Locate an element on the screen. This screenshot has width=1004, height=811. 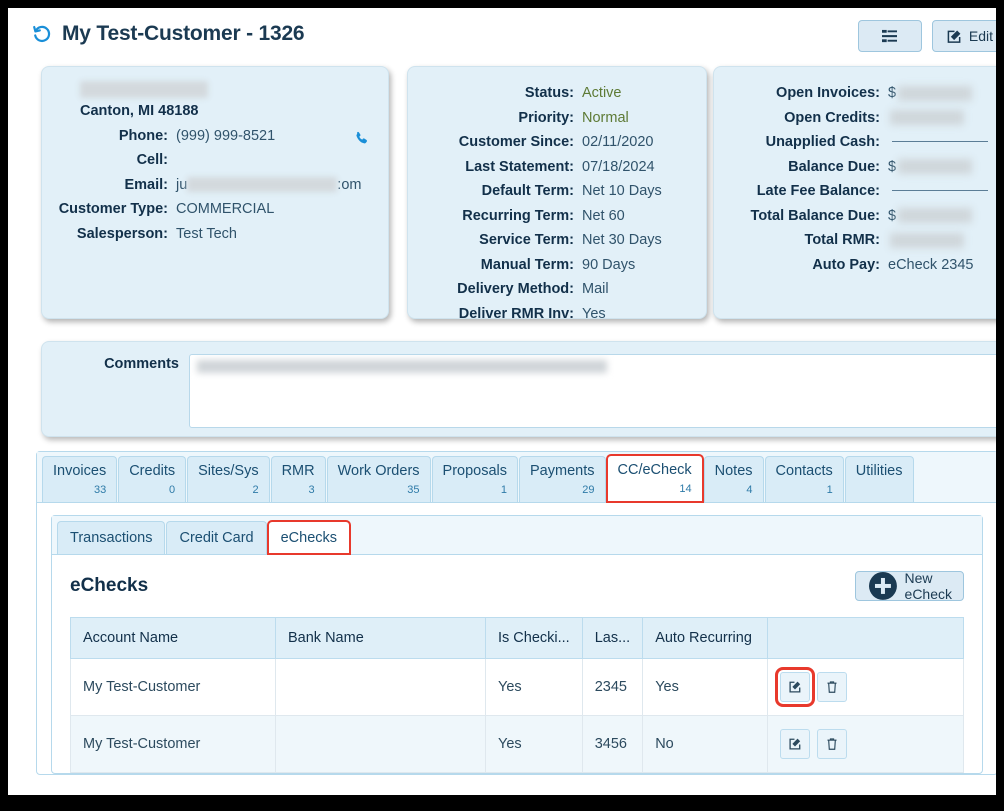
cell-bank-name is located at coordinates (380, 687).